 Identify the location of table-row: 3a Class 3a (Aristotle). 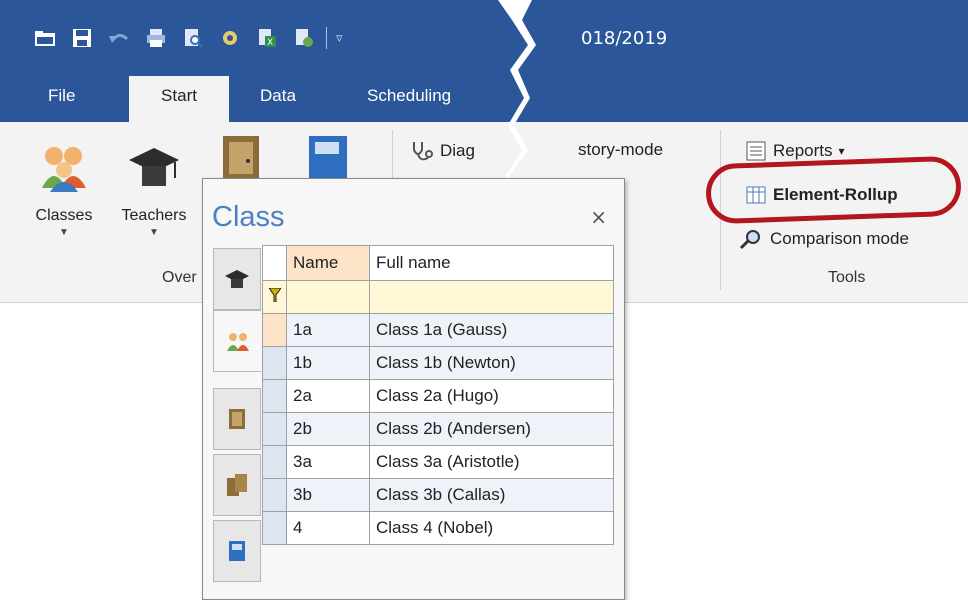
(438, 462).